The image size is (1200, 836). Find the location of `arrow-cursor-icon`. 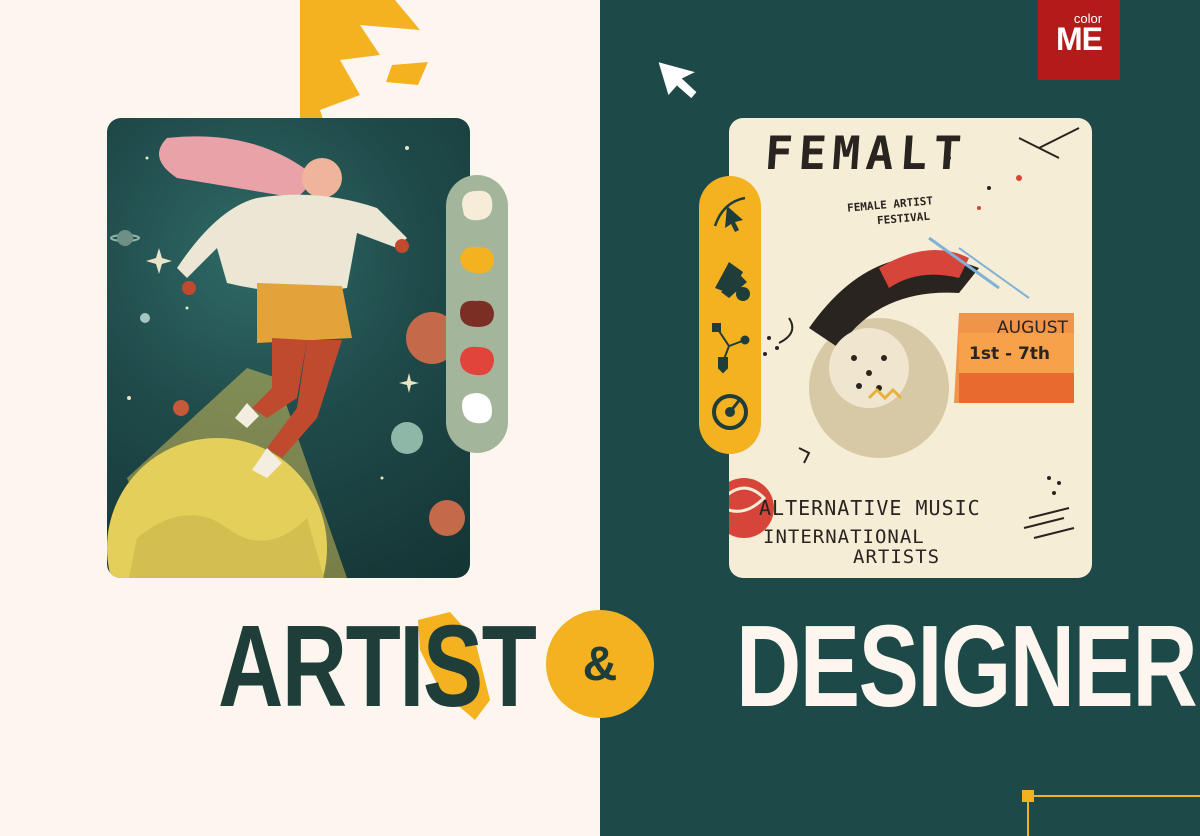

arrow-cursor-icon is located at coordinates (677, 80).